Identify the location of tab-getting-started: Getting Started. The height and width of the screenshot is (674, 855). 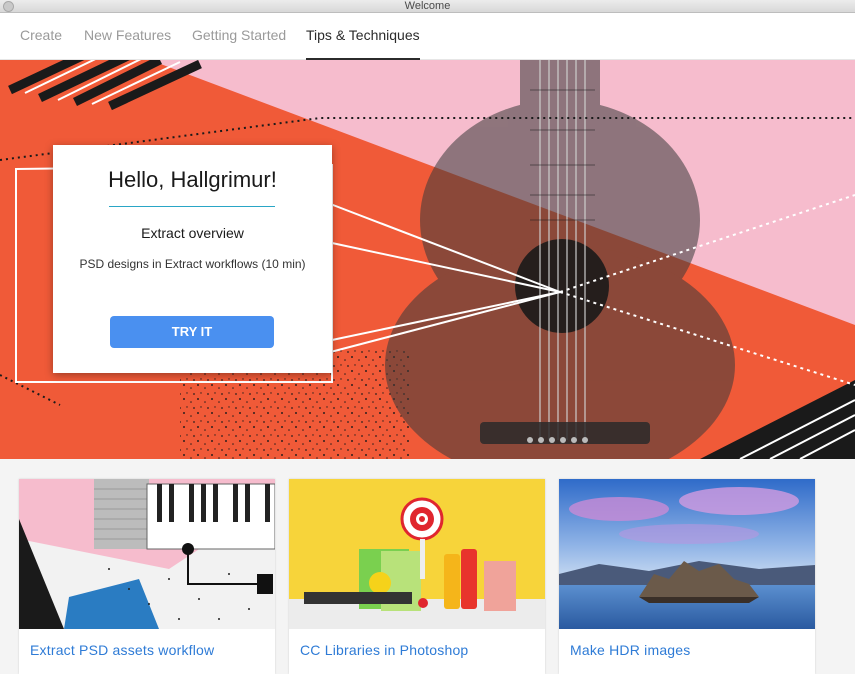
(239, 36).